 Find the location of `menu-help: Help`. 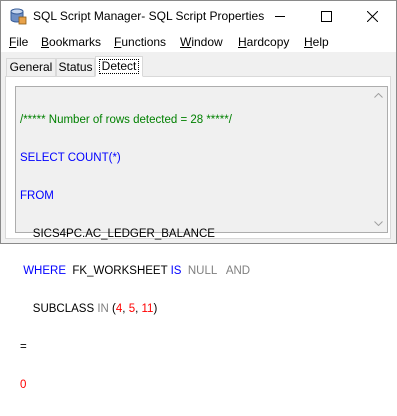

menu-help: Help is located at coordinates (316, 42).